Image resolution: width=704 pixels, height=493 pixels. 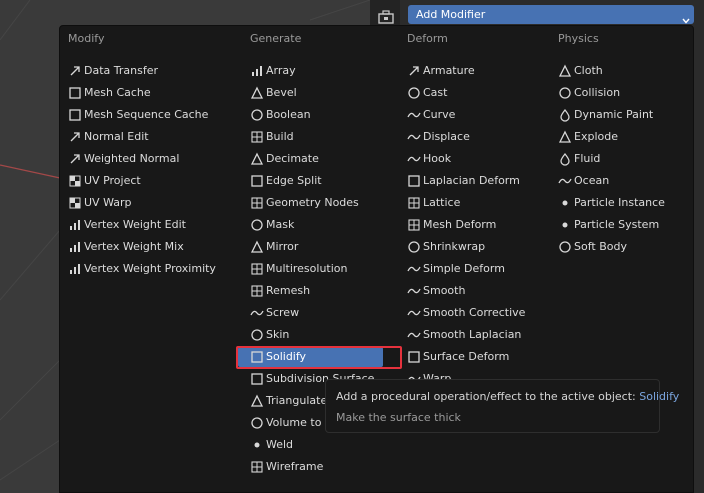 What do you see at coordinates (257, 159) in the screenshot?
I see `decimate-icon` at bounding box center [257, 159].